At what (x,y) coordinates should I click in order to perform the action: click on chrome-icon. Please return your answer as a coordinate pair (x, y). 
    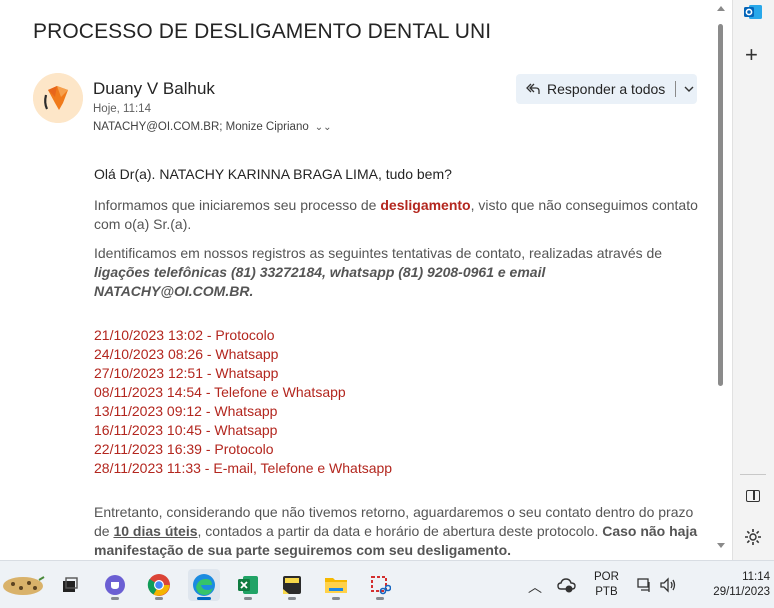
    Looking at the image, I should click on (159, 585).